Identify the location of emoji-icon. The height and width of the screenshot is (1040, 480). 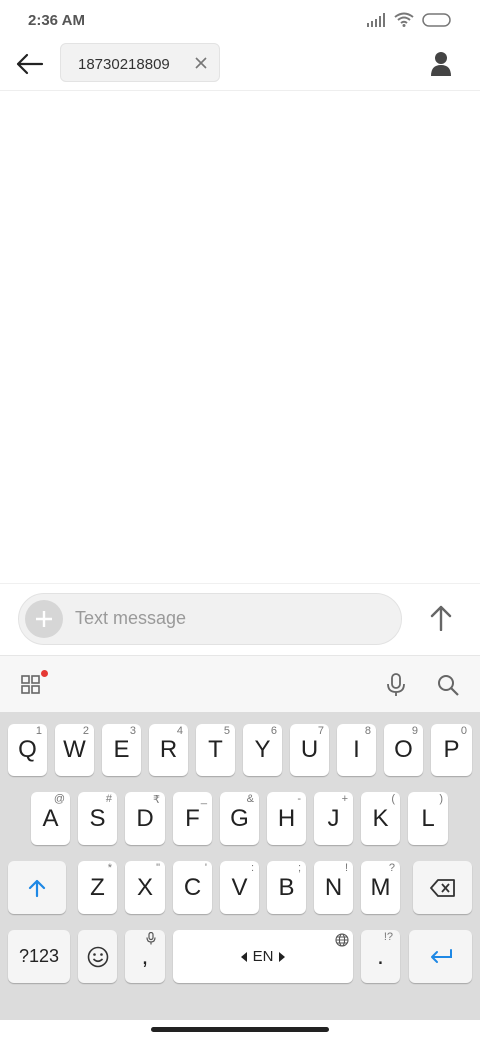
(97, 956).